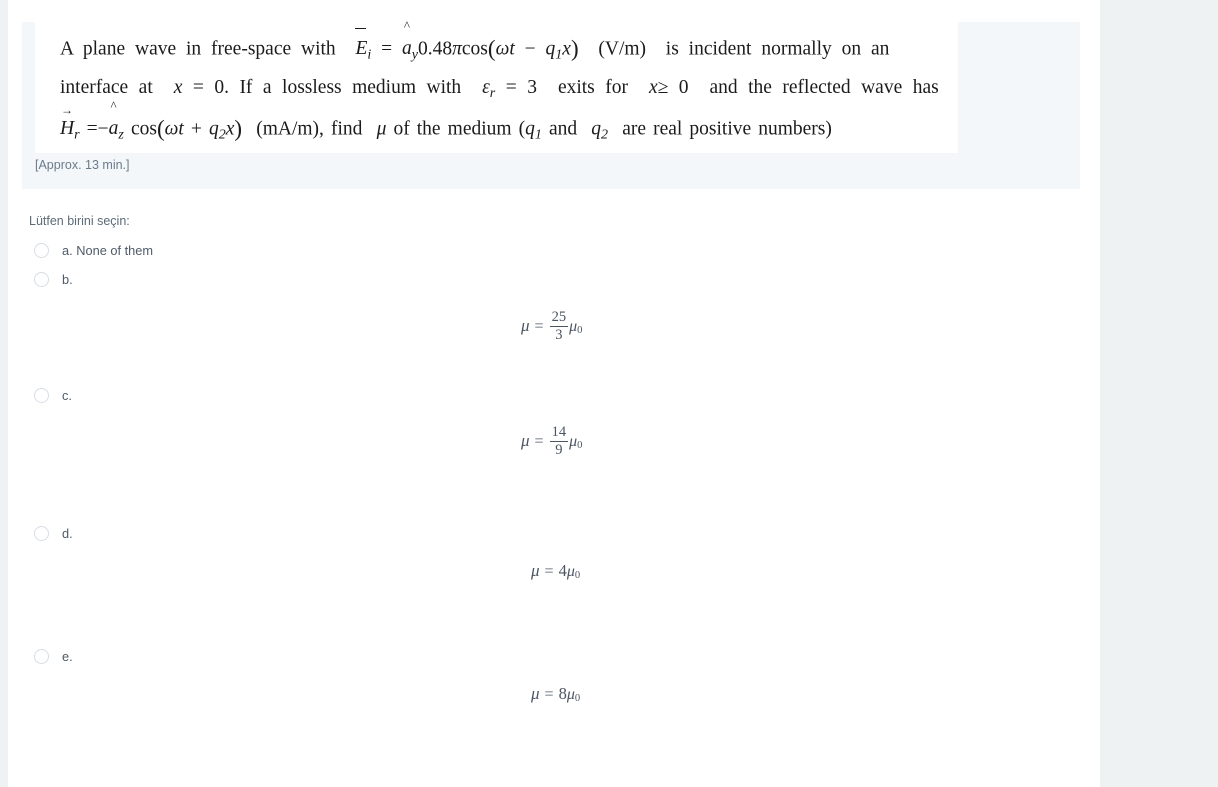 The width and height of the screenshot is (1218, 787). What do you see at coordinates (143, 129) in the screenshot?
I see `cos-function-2: cos` at bounding box center [143, 129].